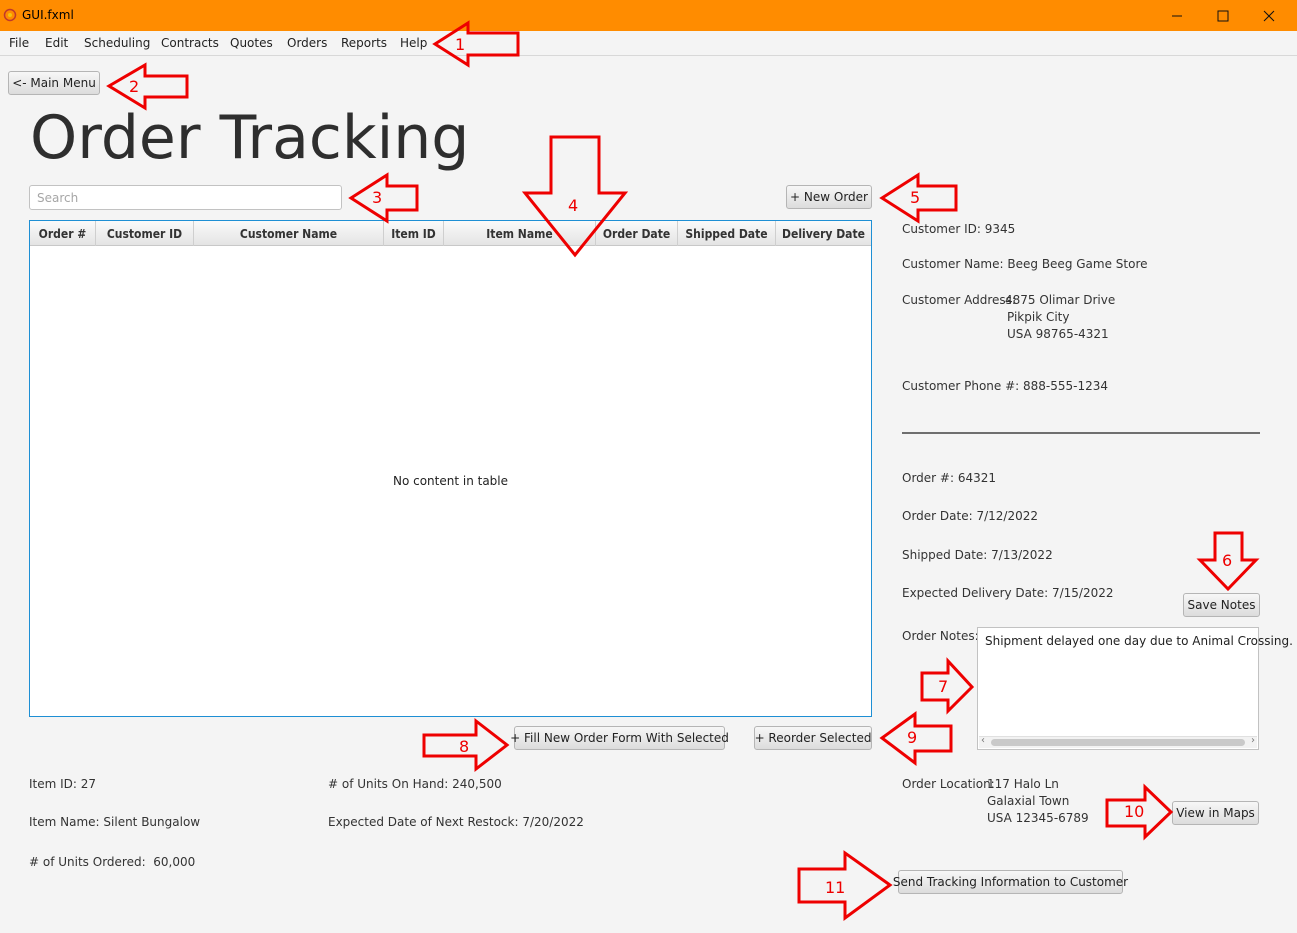  What do you see at coordinates (476, 44) in the screenshot?
I see `callout-1-arrow` at bounding box center [476, 44].